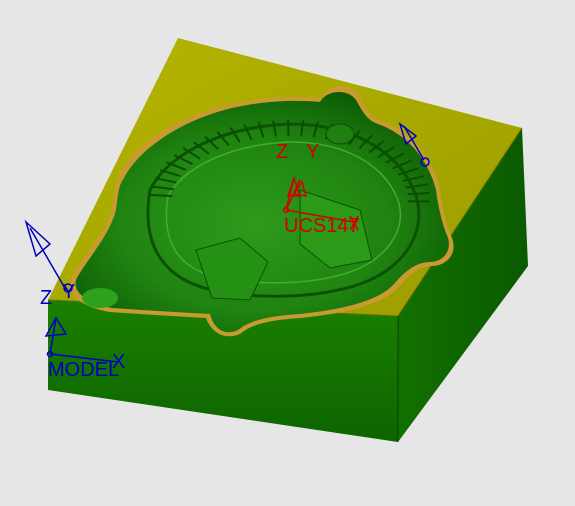 This screenshot has height=506, width=575. I want to click on ucs-axis-y-label: Y, so click(313, 152).